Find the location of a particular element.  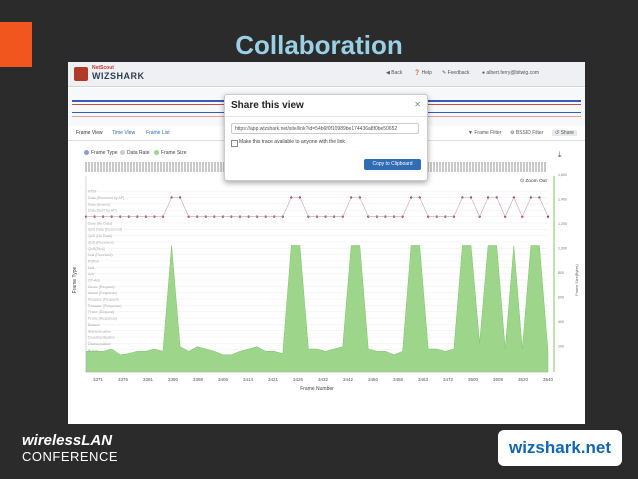

user-email: albert.ferry@bitwig.com is located at coordinates (513, 73).